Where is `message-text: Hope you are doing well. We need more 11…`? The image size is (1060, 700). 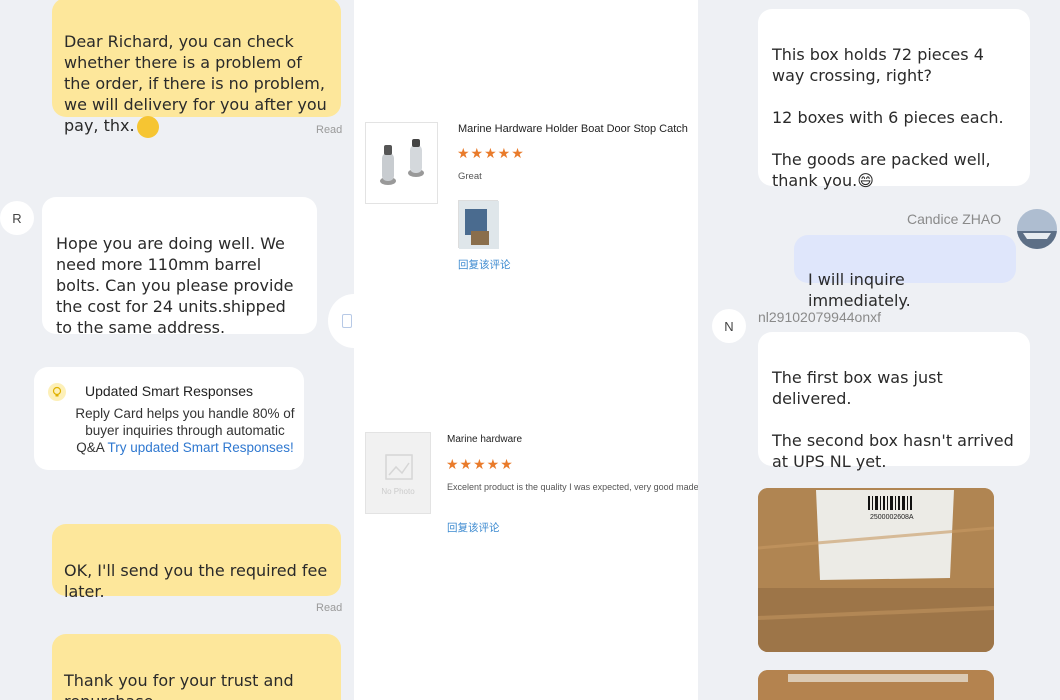 message-text: Hope you are doing well. We need more 11… is located at coordinates (175, 285).